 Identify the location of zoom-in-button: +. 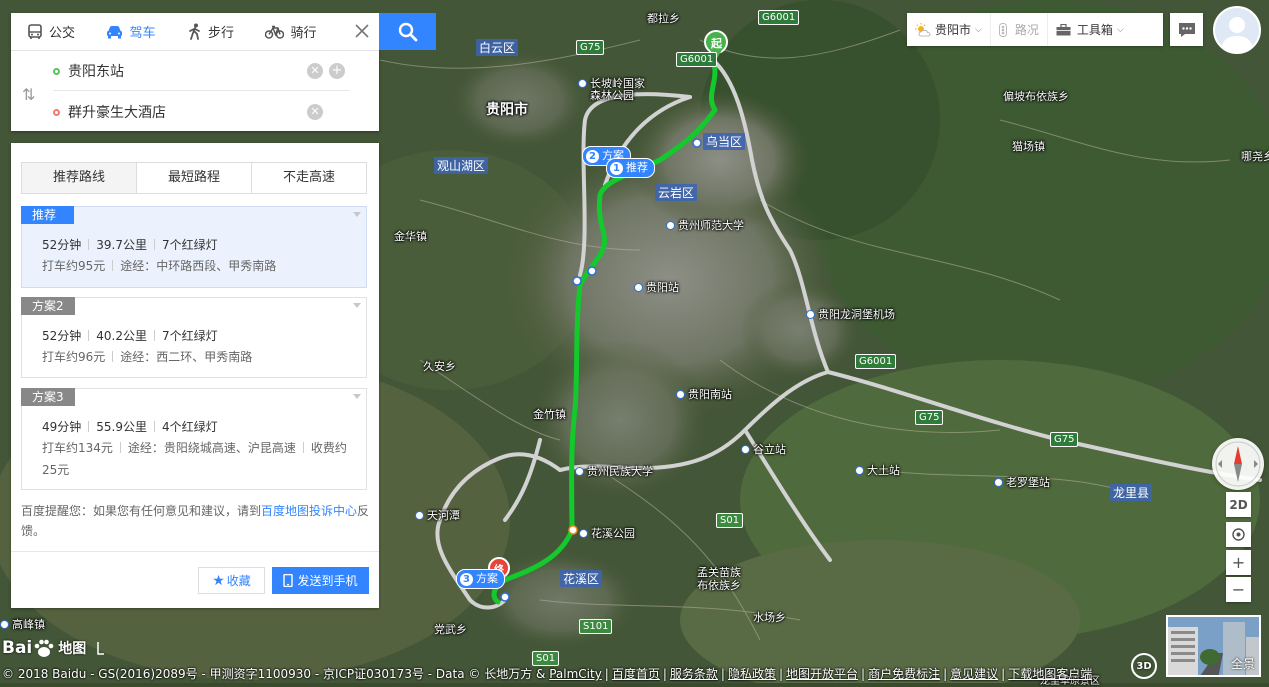
(1238, 562).